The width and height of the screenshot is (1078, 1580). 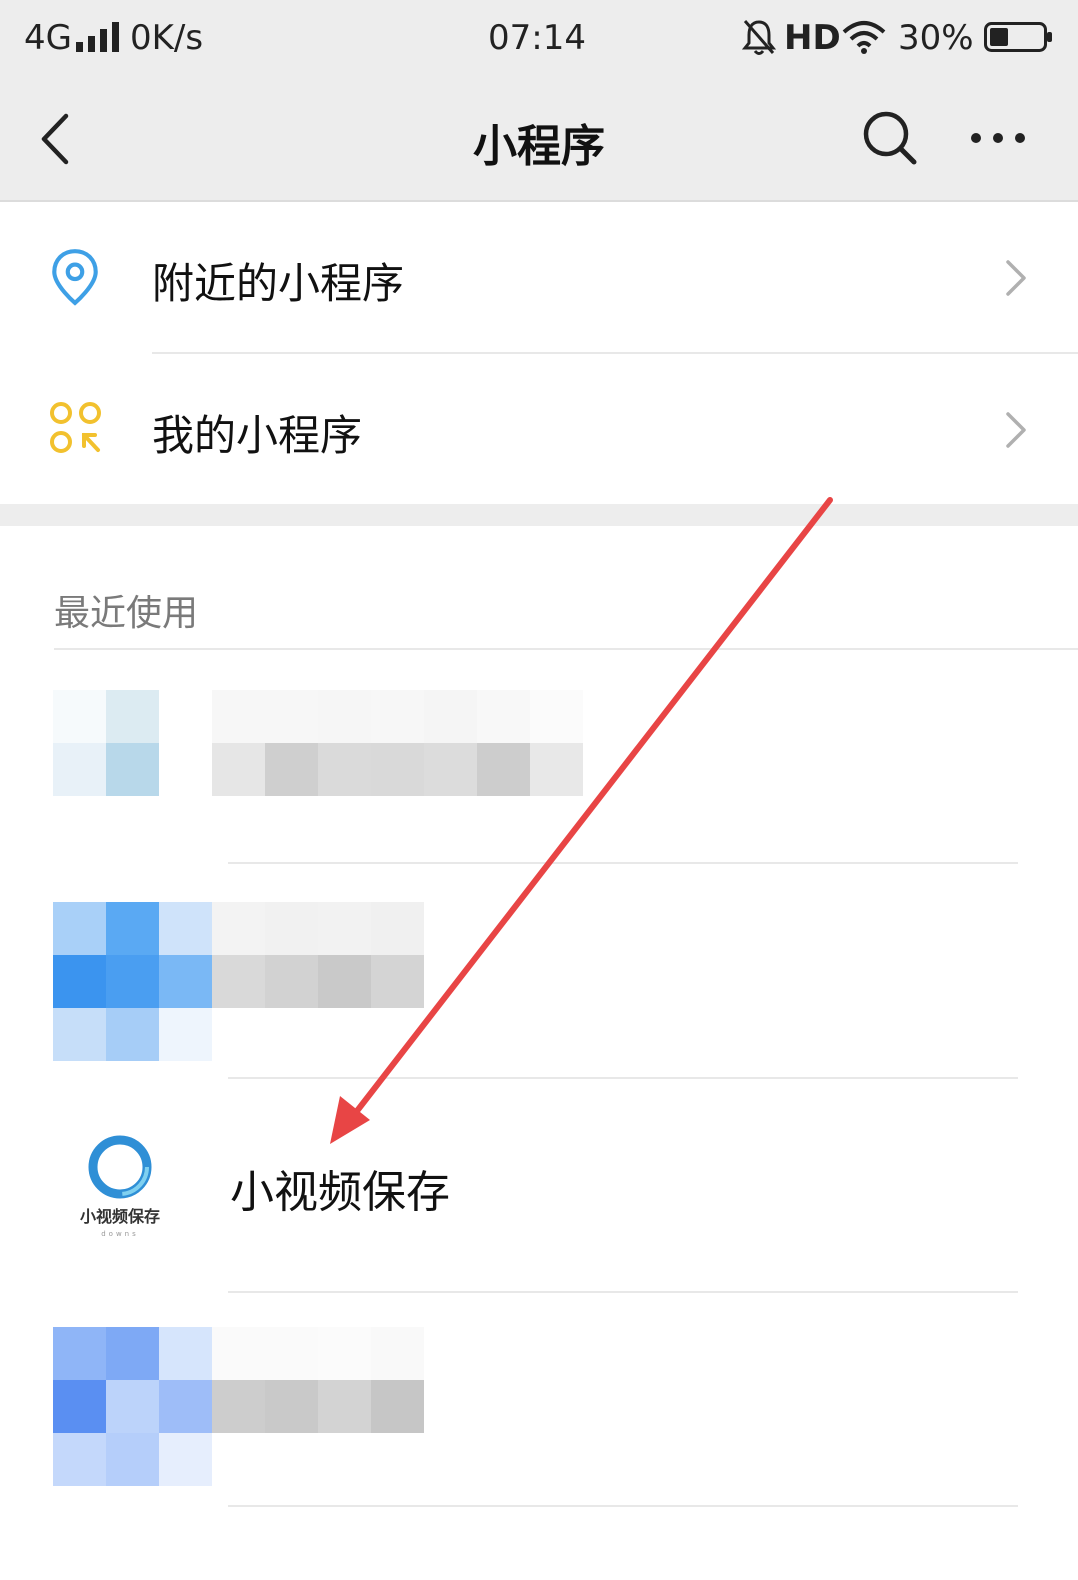 I want to click on battery-percent: 30%, so click(x=936, y=38).